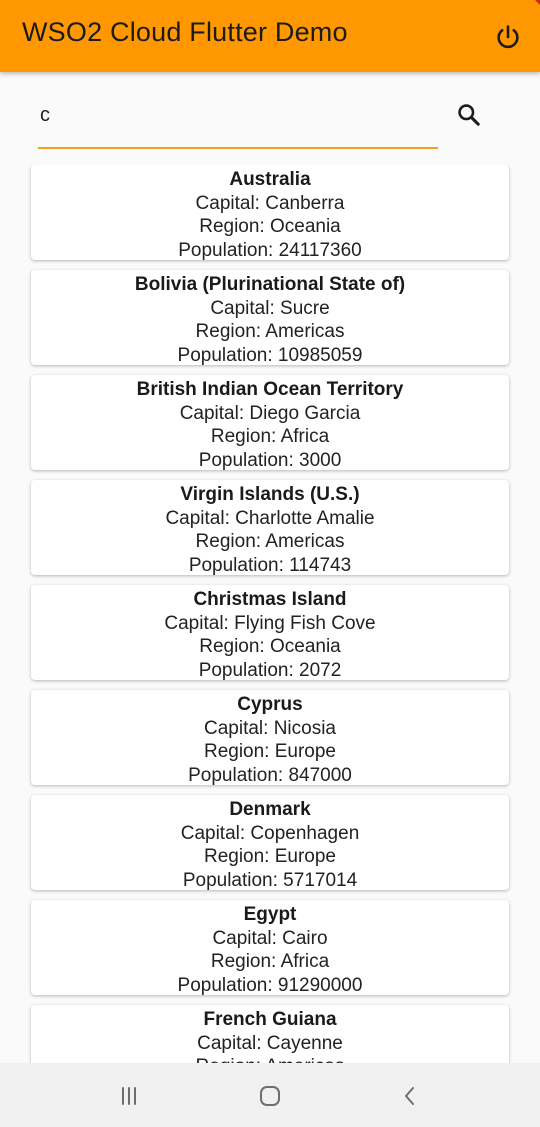 The width and height of the screenshot is (540, 1127). I want to click on country-name: Bolivia (Plurinational State of), so click(270, 284).